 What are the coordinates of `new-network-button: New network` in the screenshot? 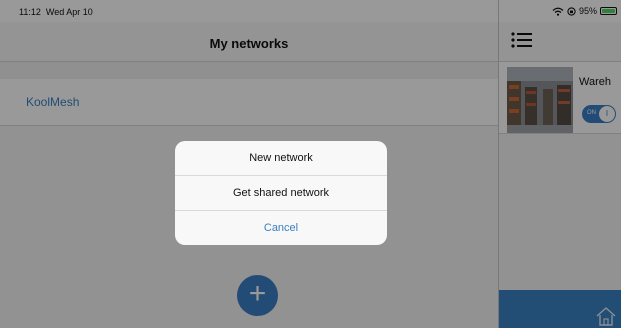 It's located at (281, 158).